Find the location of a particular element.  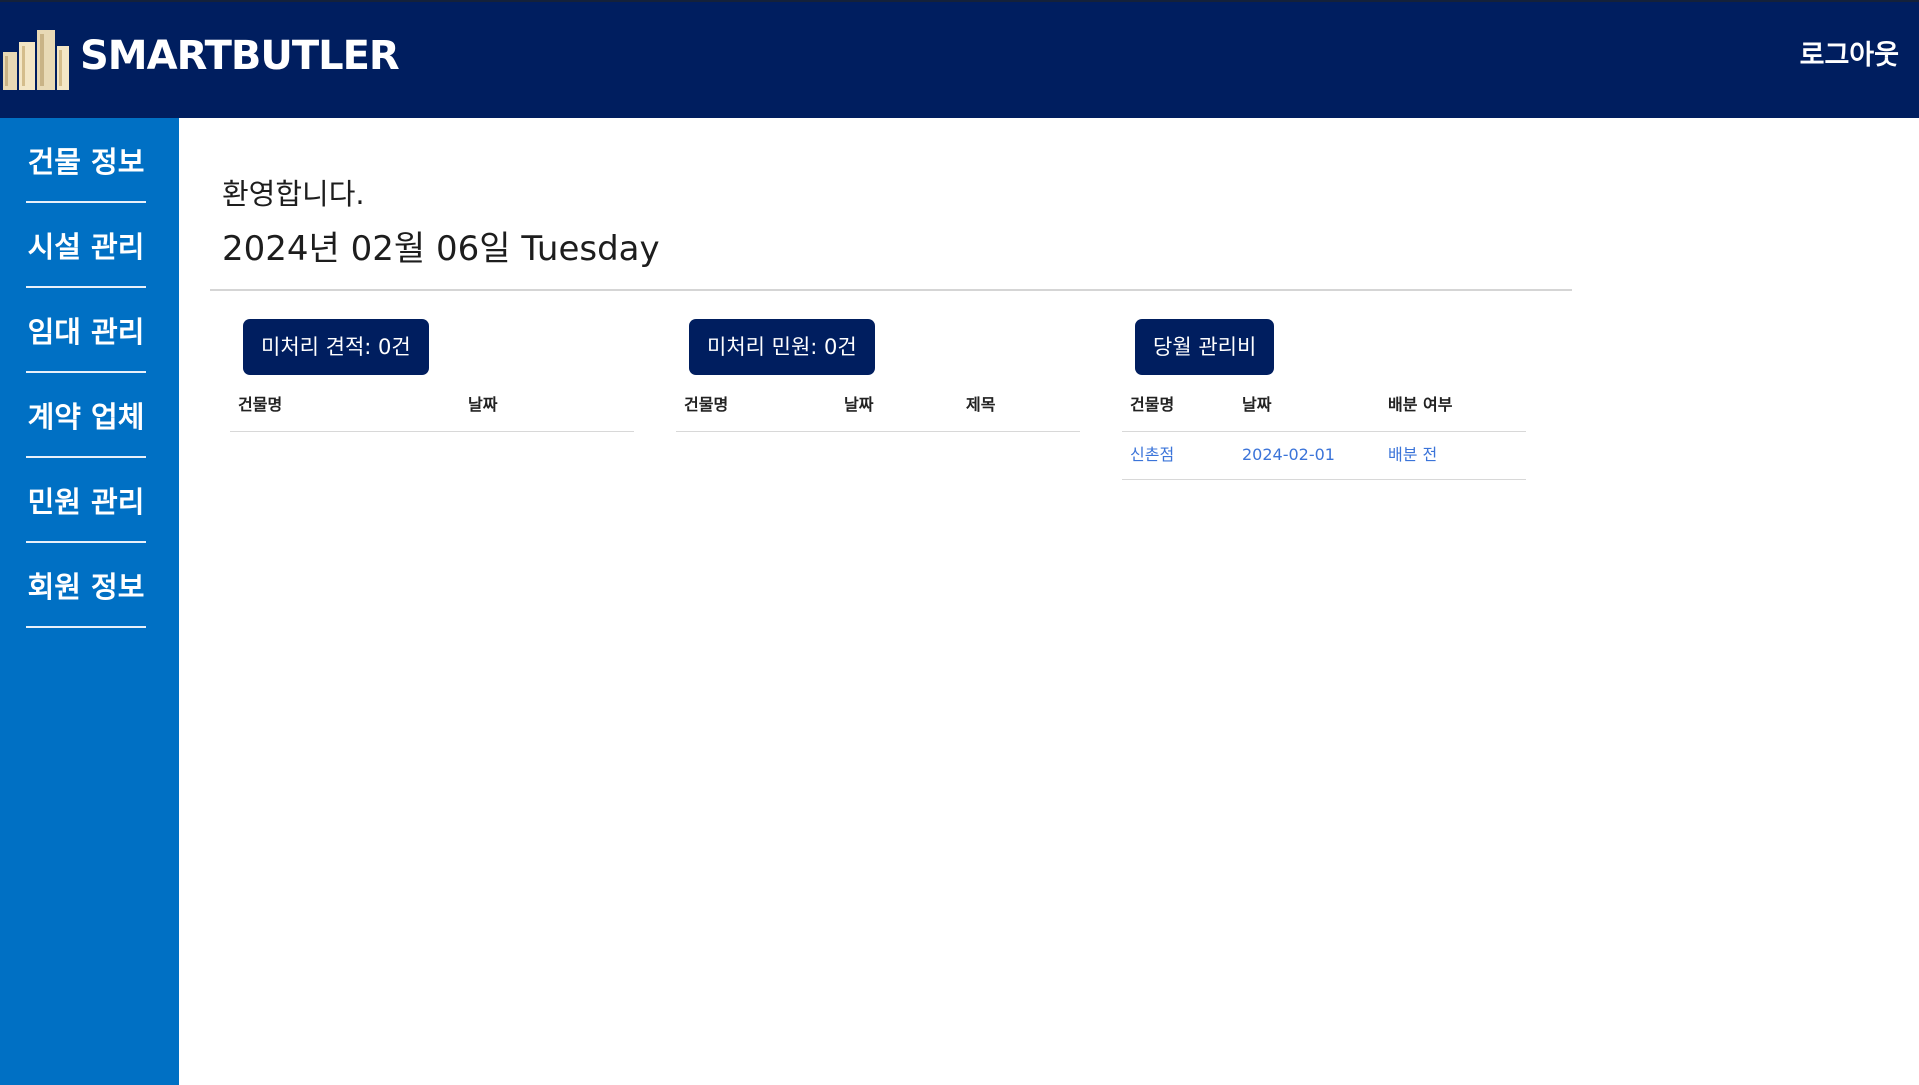

sidebar-item-contractors: 계약 업체 is located at coordinates (86, 415).